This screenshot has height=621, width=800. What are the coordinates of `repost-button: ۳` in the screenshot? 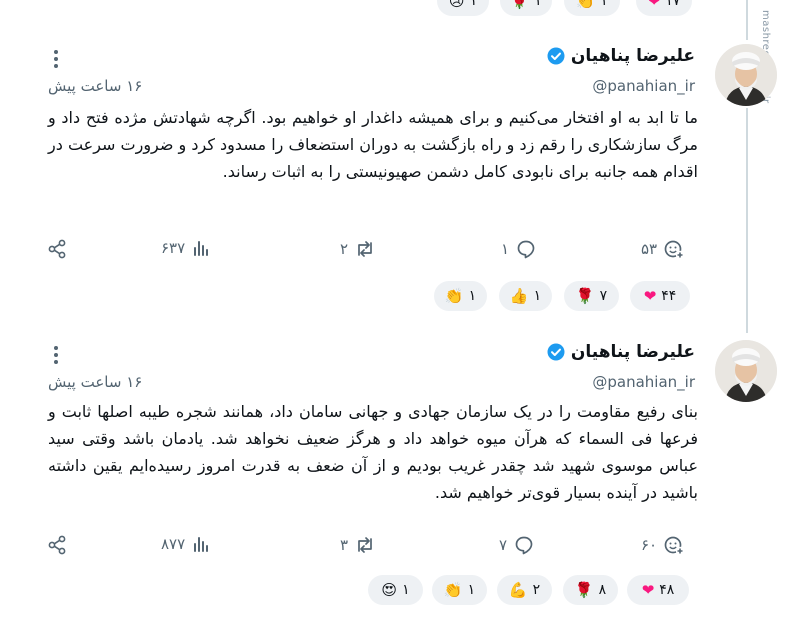 It's located at (358, 545).